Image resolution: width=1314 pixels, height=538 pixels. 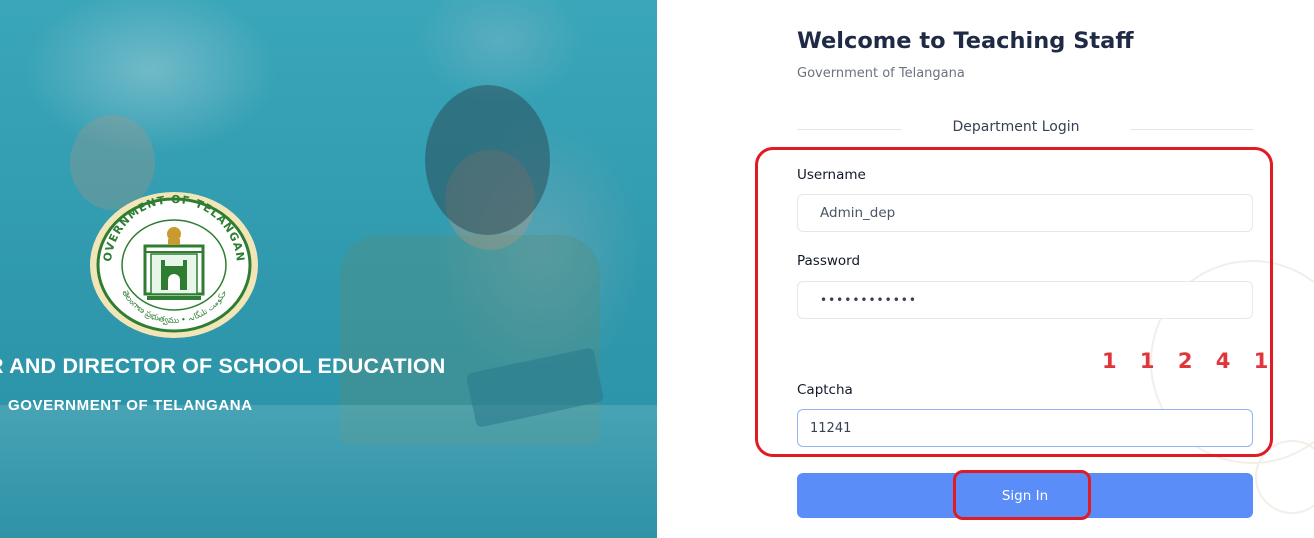 What do you see at coordinates (1025, 495) in the screenshot?
I see `sign-in-button: Sign In` at bounding box center [1025, 495].